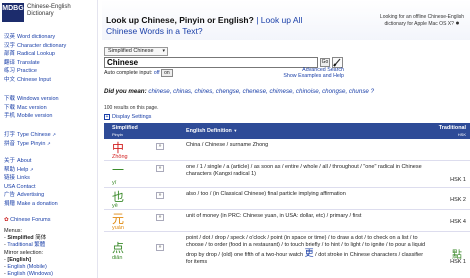 The width and height of the screenshot is (470, 278). Describe the element at coordinates (49, 11) in the screenshot. I see `logo-text: Chinese-English Dictionary` at that location.